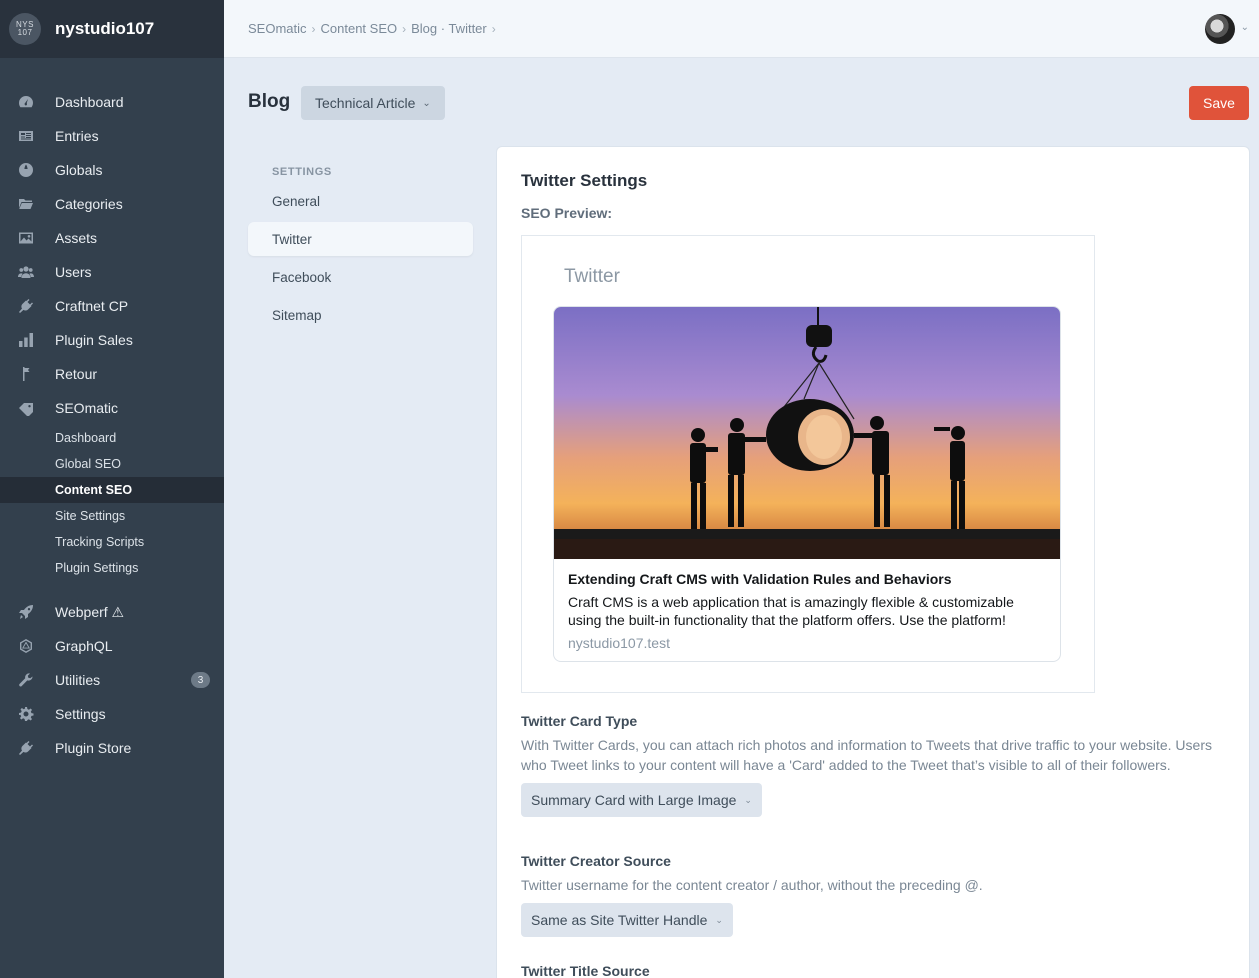 The height and width of the screenshot is (978, 1259). Describe the element at coordinates (360, 277) in the screenshot. I see `settings-tab-facebook: Facebook` at that location.